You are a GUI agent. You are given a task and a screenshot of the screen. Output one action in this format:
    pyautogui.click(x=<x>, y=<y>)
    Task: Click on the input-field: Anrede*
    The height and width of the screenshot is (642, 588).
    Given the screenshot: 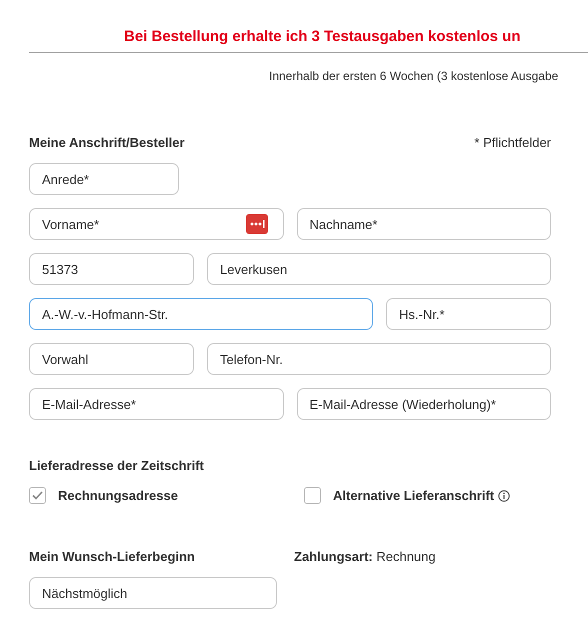 What is the action you would take?
    pyautogui.click(x=104, y=179)
    